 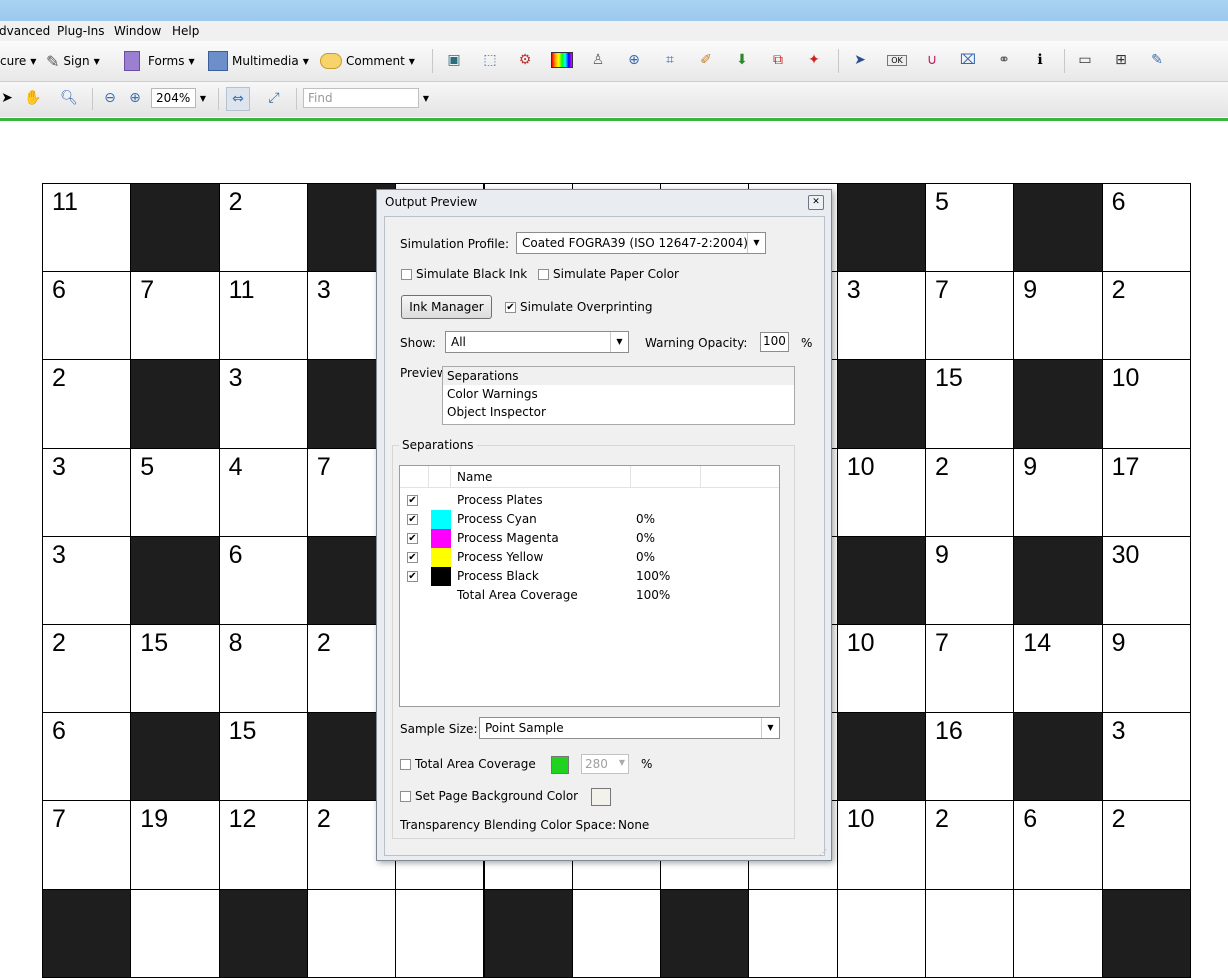 What do you see at coordinates (367, 61) in the screenshot?
I see `comment-menu-button: Comment ▼` at bounding box center [367, 61].